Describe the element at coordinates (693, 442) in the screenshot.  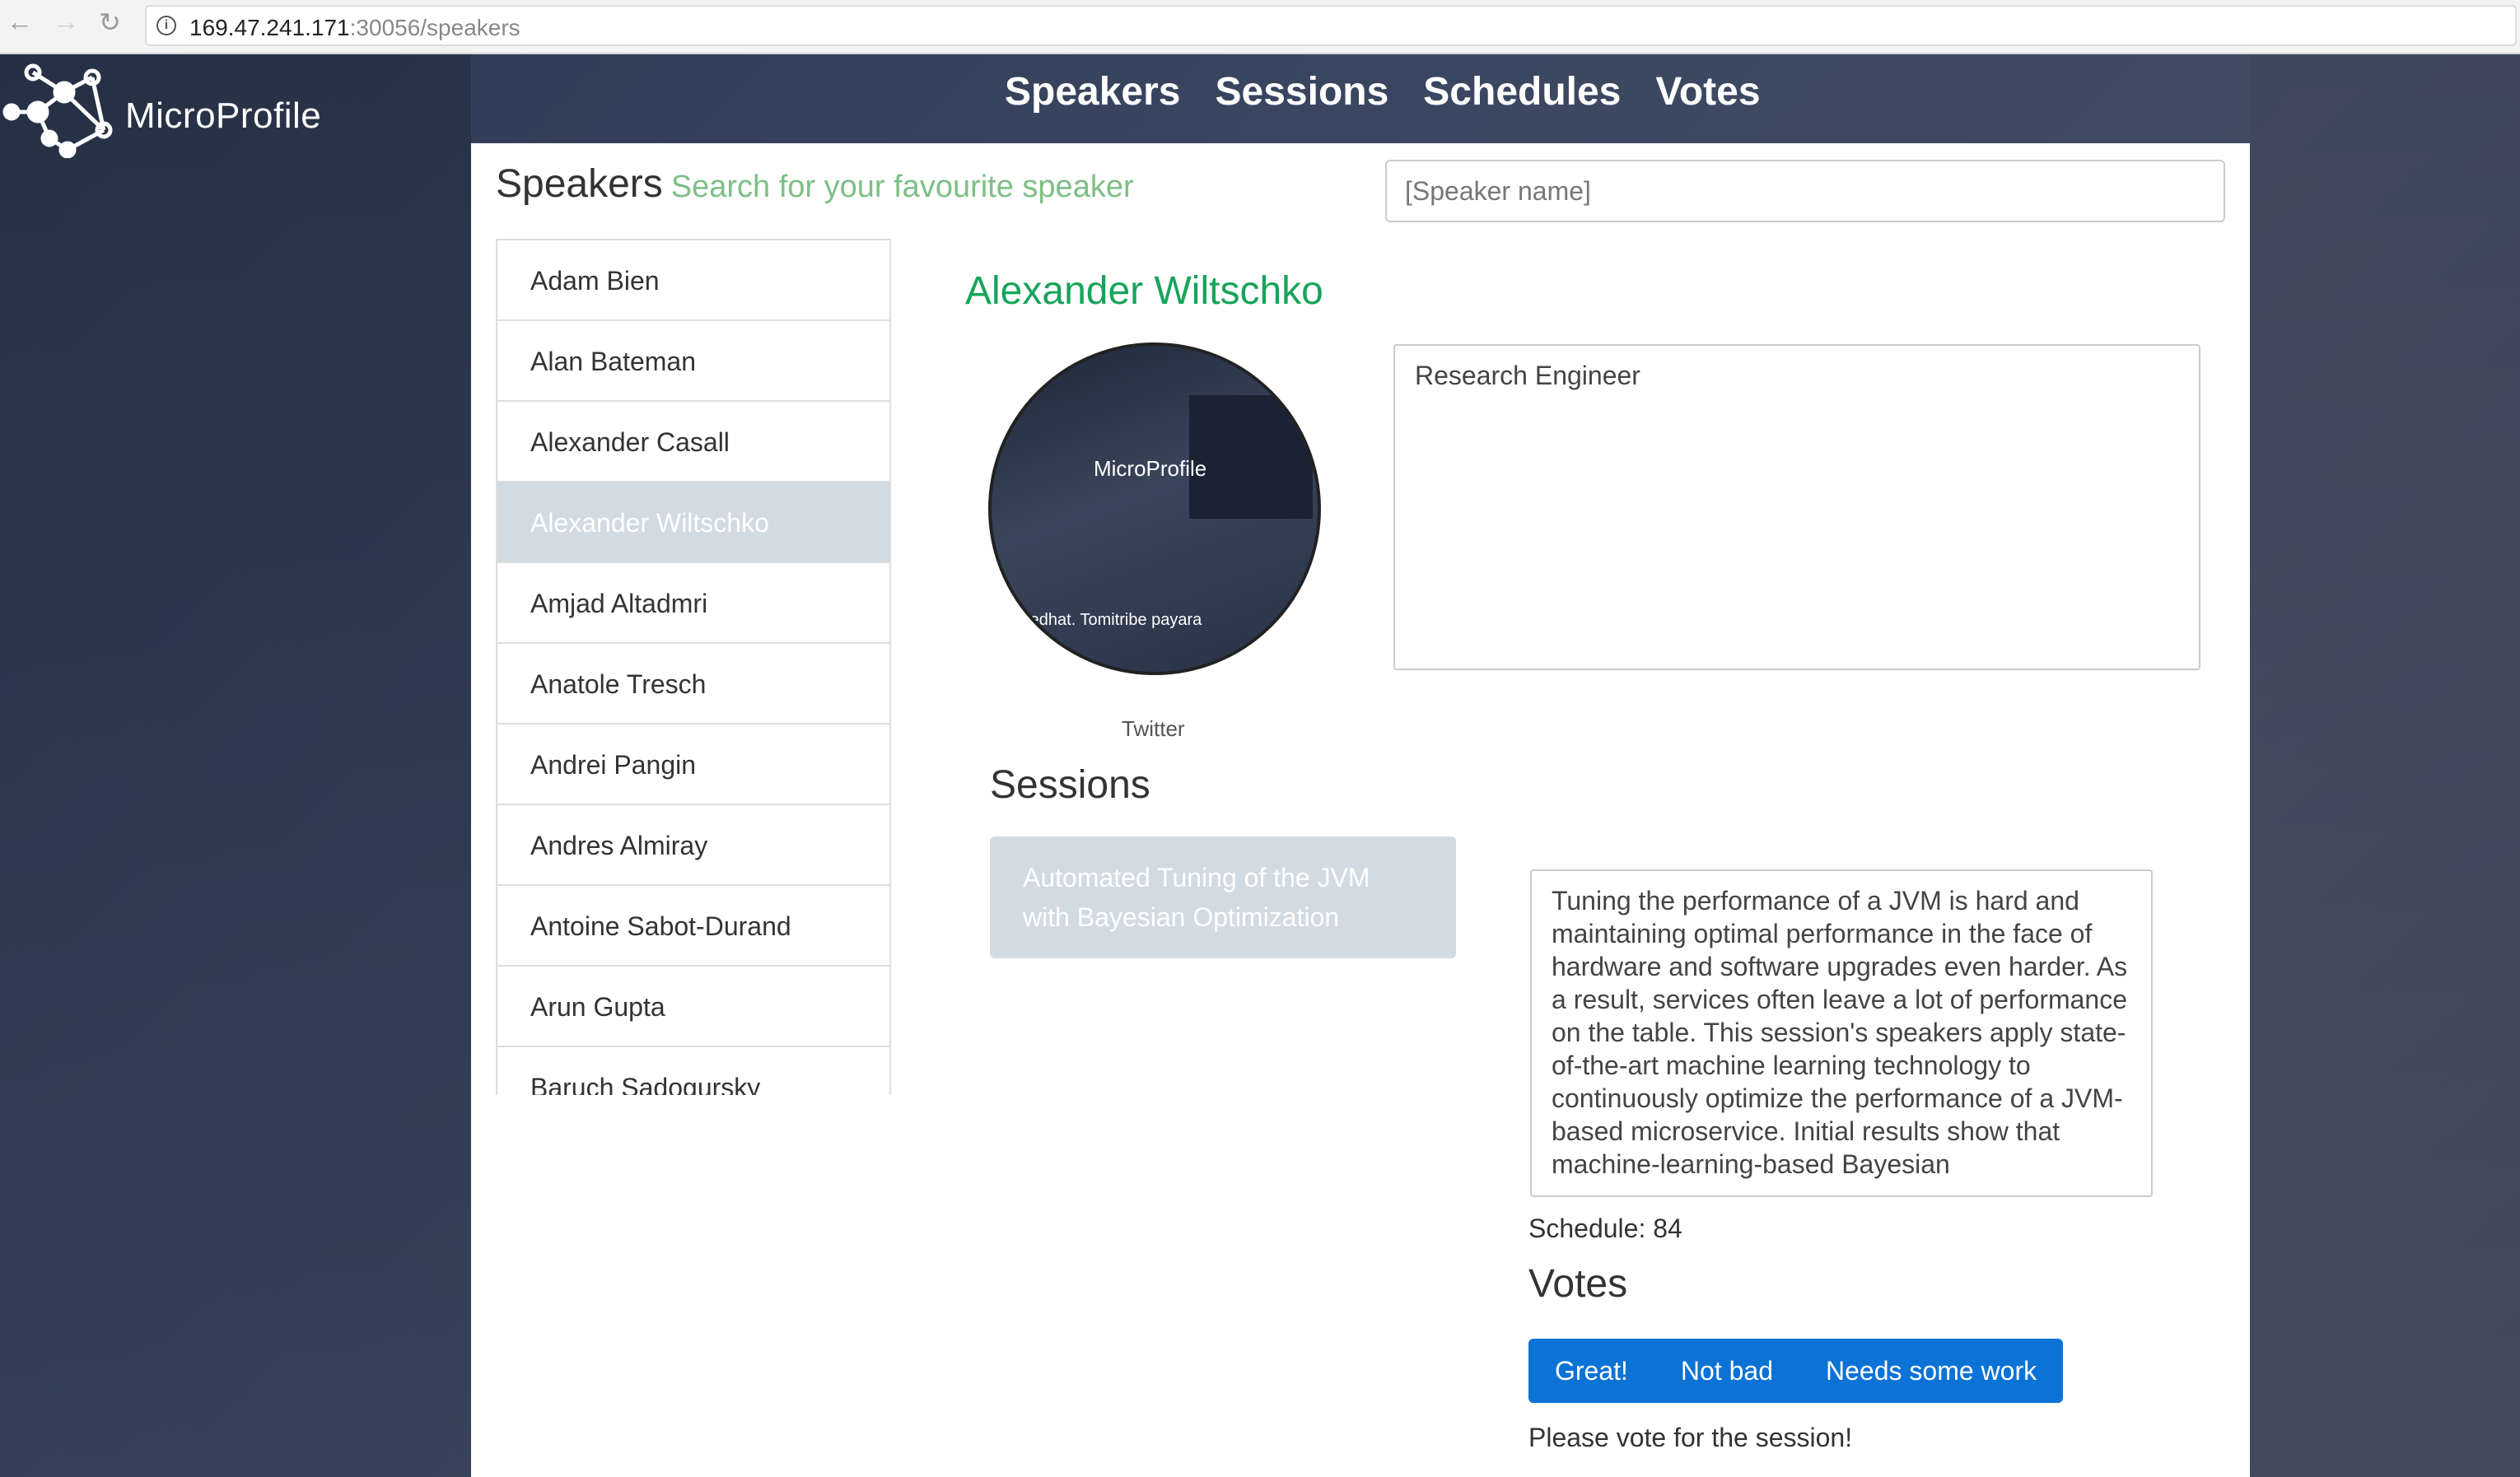
I see `speaker-list-item: Alexander Casall` at that location.